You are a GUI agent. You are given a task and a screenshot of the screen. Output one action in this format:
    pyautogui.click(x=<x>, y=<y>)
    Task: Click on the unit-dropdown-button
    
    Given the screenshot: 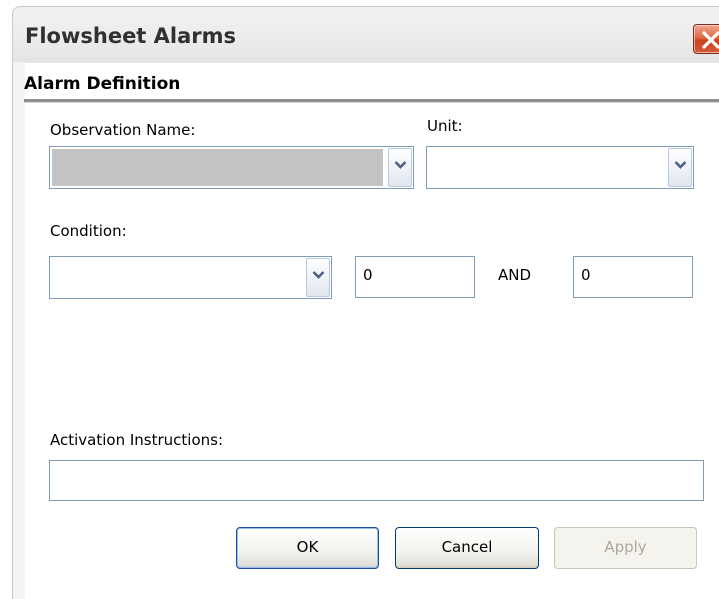 What is the action you would take?
    pyautogui.click(x=680, y=167)
    